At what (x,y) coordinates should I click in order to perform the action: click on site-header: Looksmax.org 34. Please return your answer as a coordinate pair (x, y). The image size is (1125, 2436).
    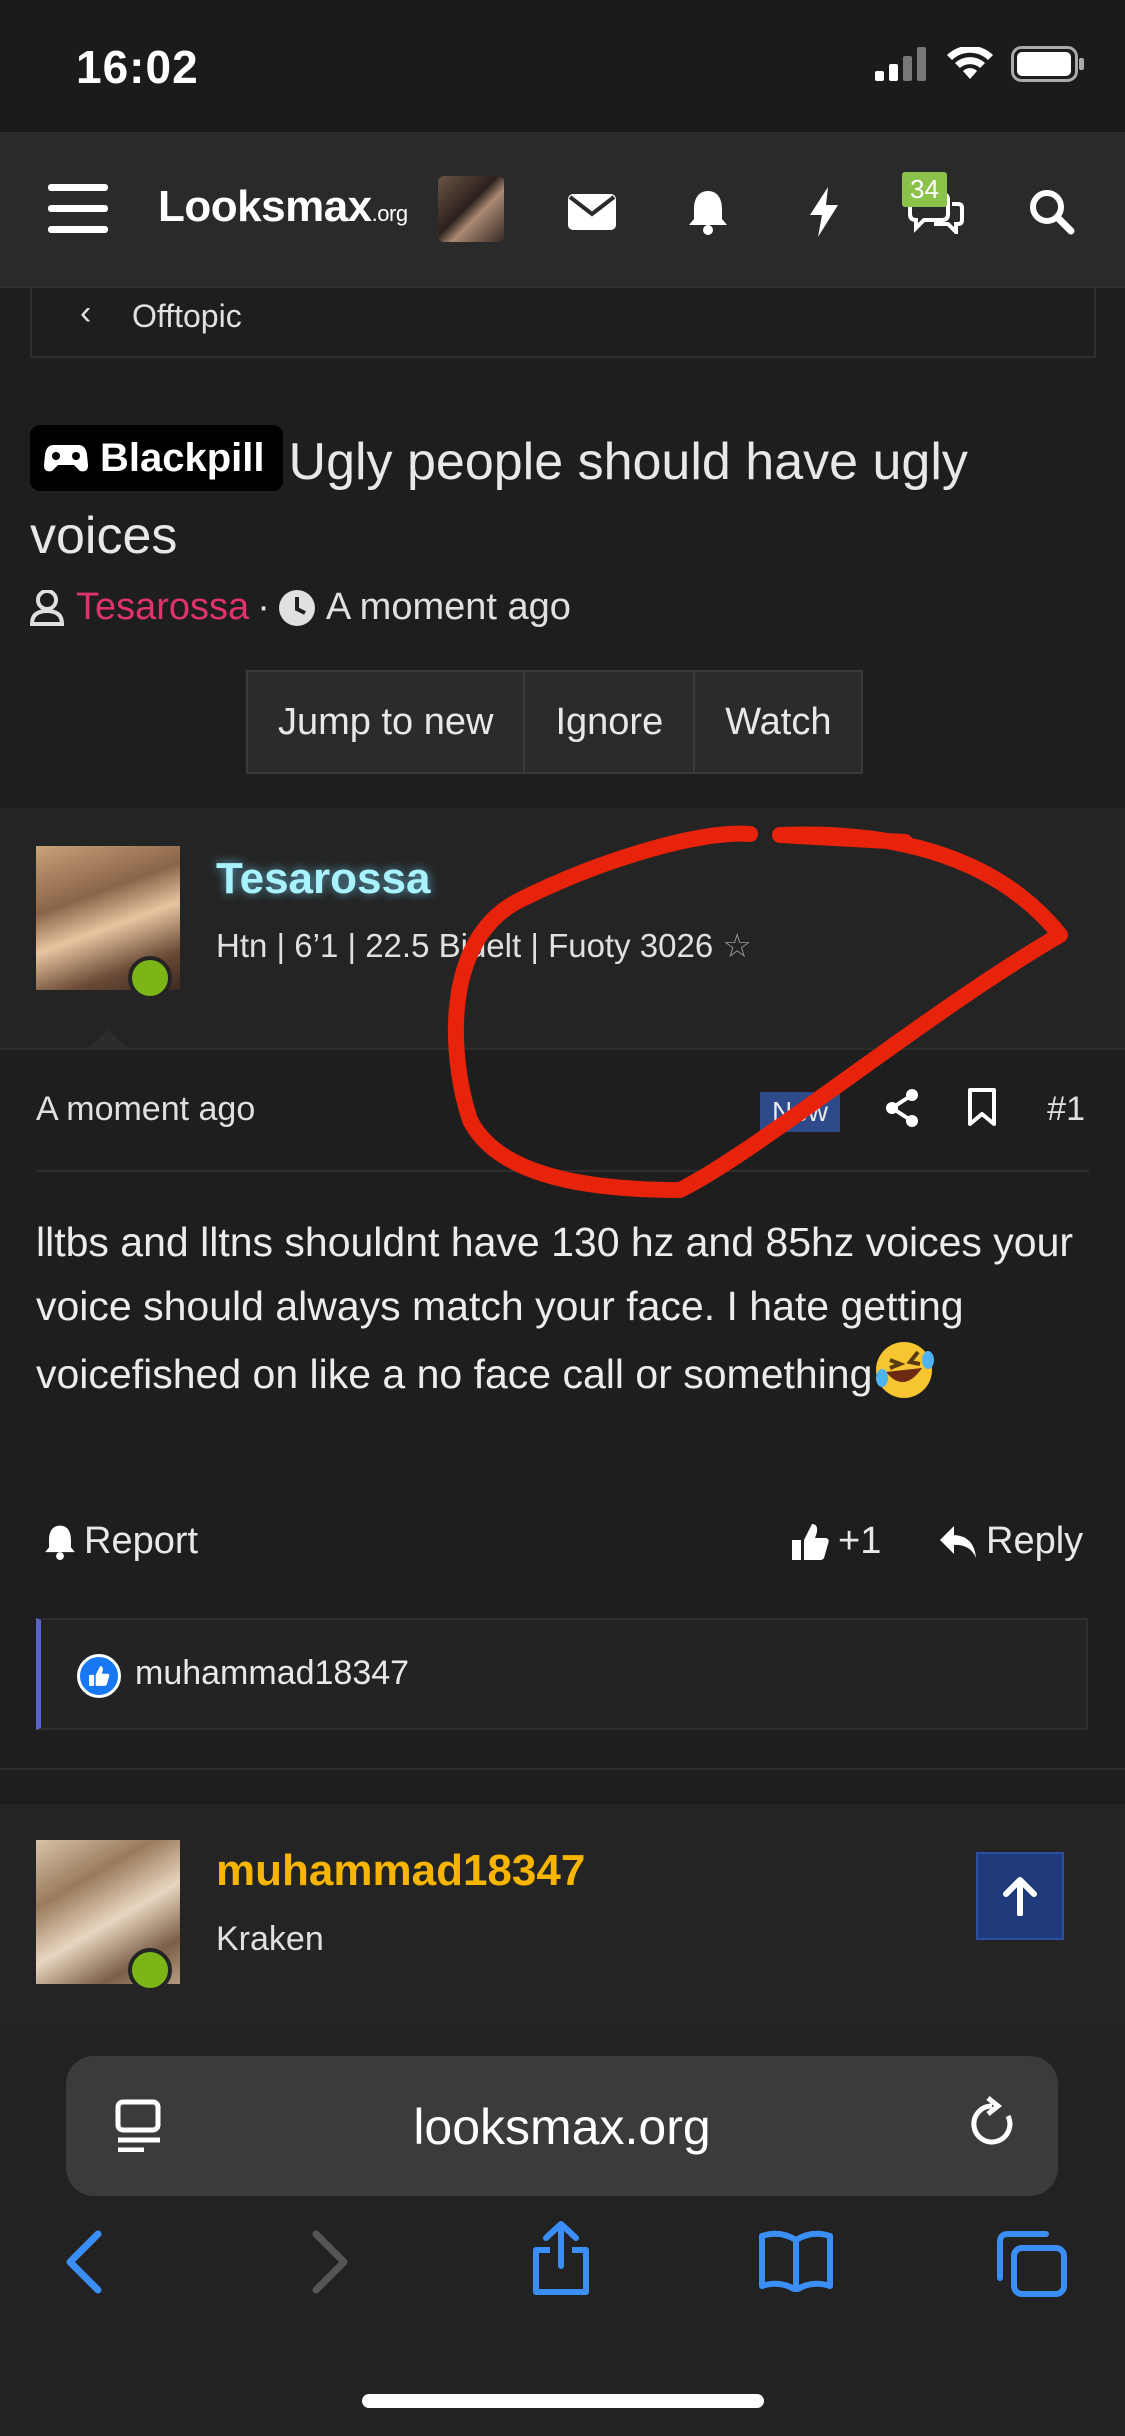
    Looking at the image, I should click on (562, 210).